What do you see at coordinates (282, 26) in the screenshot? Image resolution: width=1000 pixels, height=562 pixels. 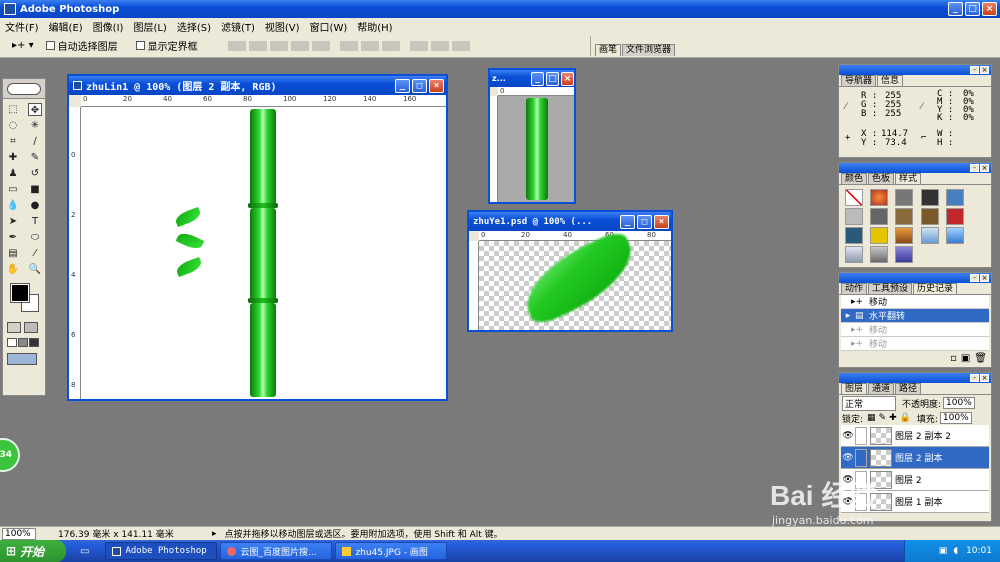 I see `menu-view: 视图(V)` at bounding box center [282, 26].